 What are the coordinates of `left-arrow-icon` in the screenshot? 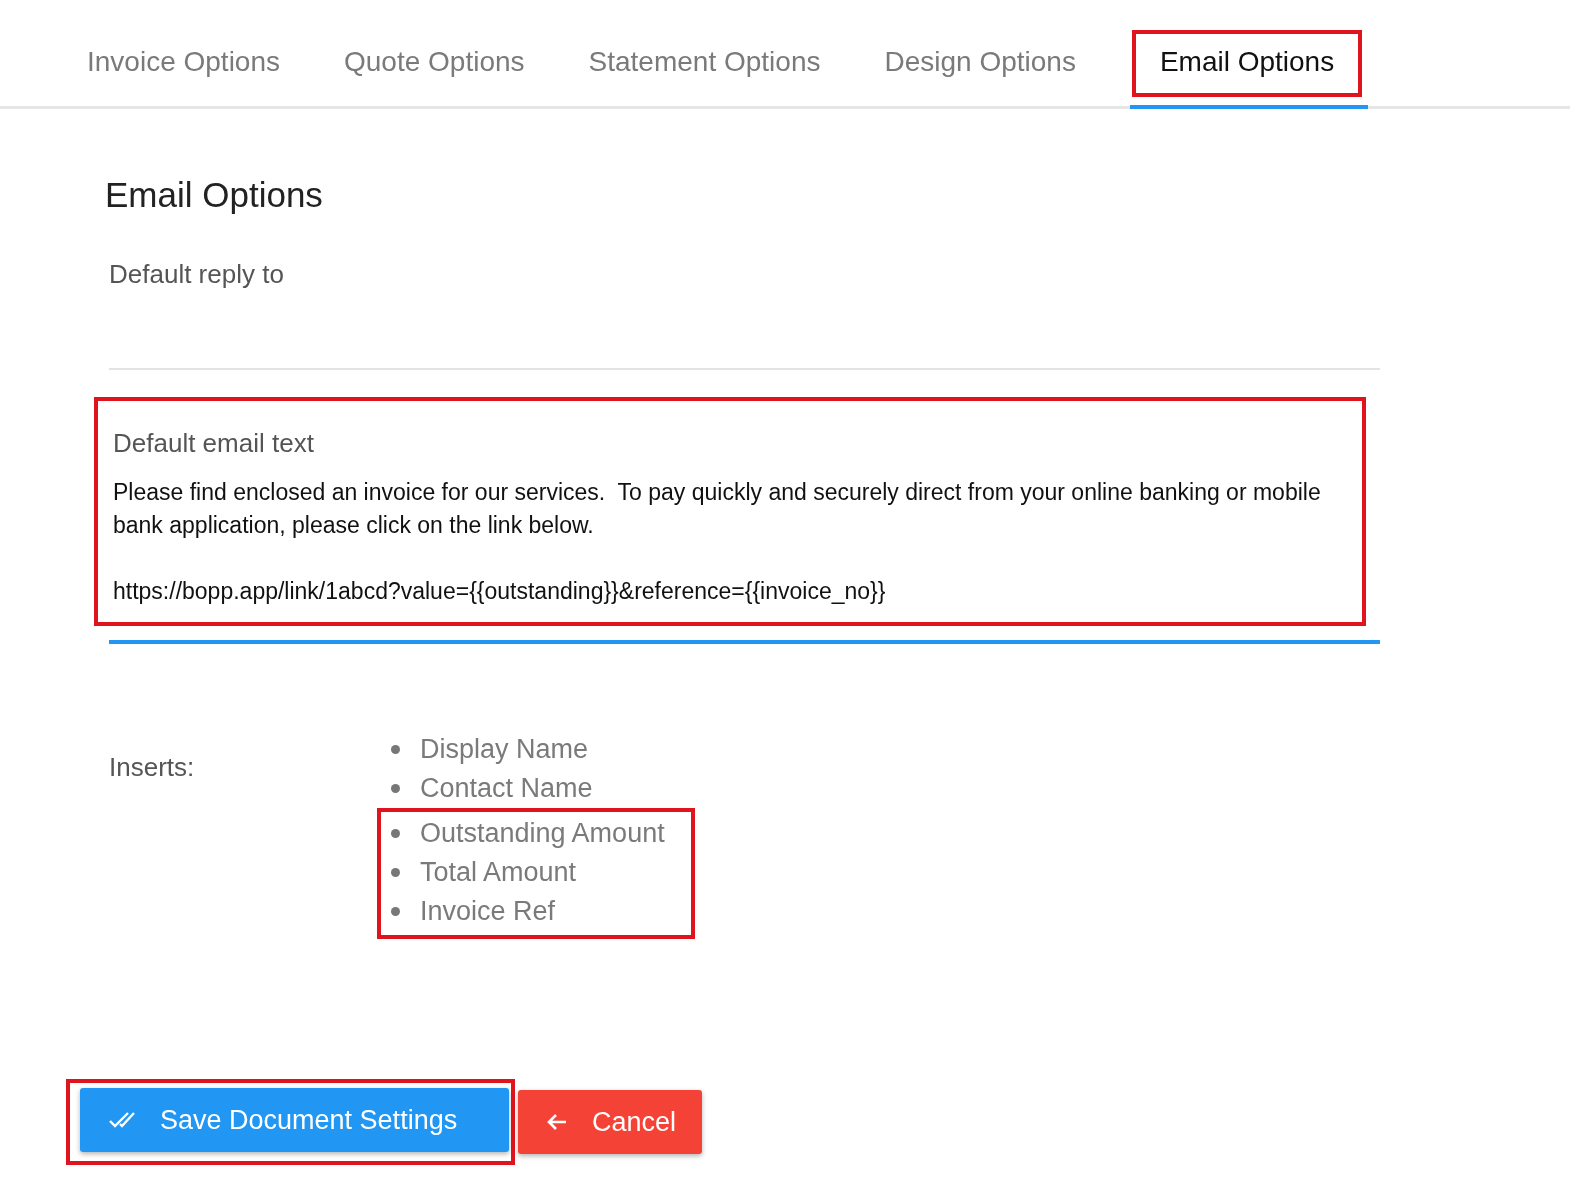 It's located at (557, 1122).